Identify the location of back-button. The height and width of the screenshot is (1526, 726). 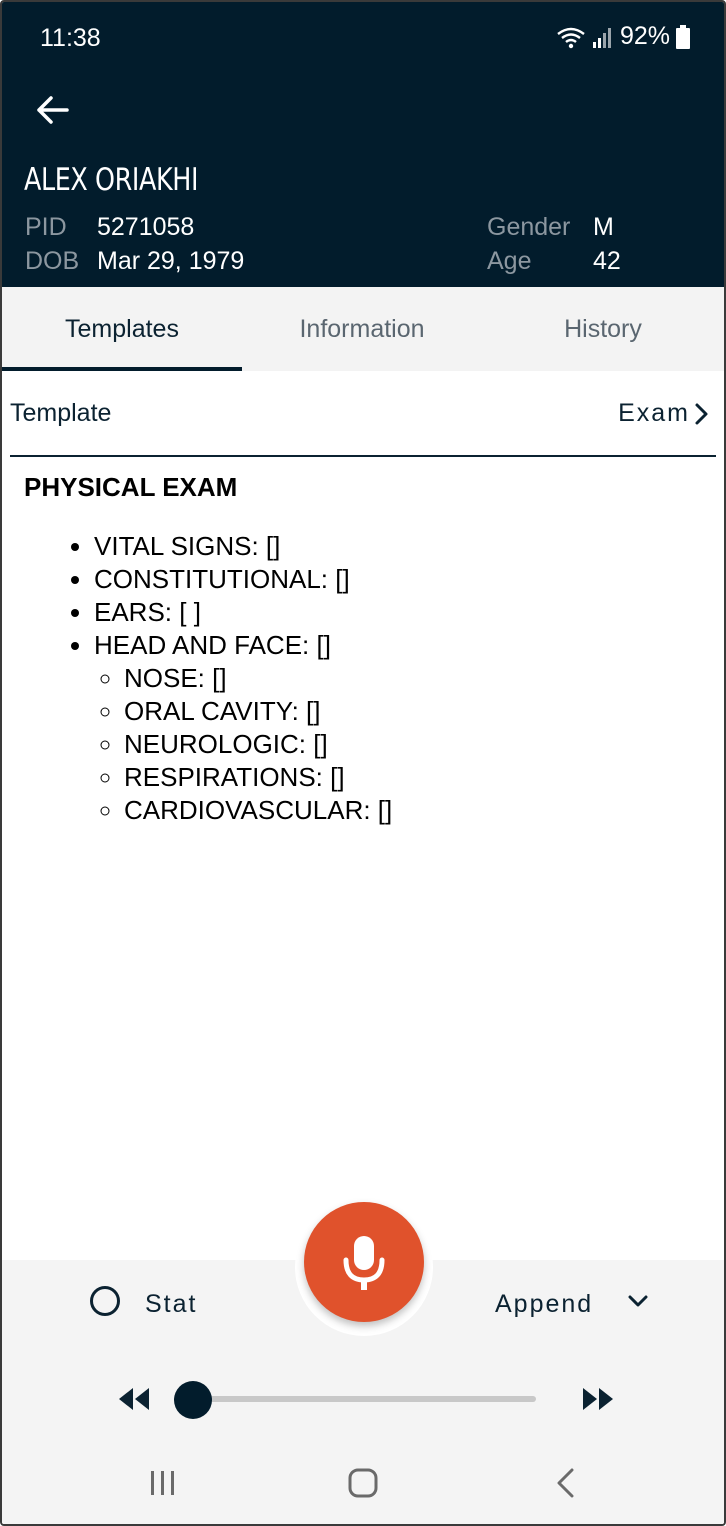
(52, 110).